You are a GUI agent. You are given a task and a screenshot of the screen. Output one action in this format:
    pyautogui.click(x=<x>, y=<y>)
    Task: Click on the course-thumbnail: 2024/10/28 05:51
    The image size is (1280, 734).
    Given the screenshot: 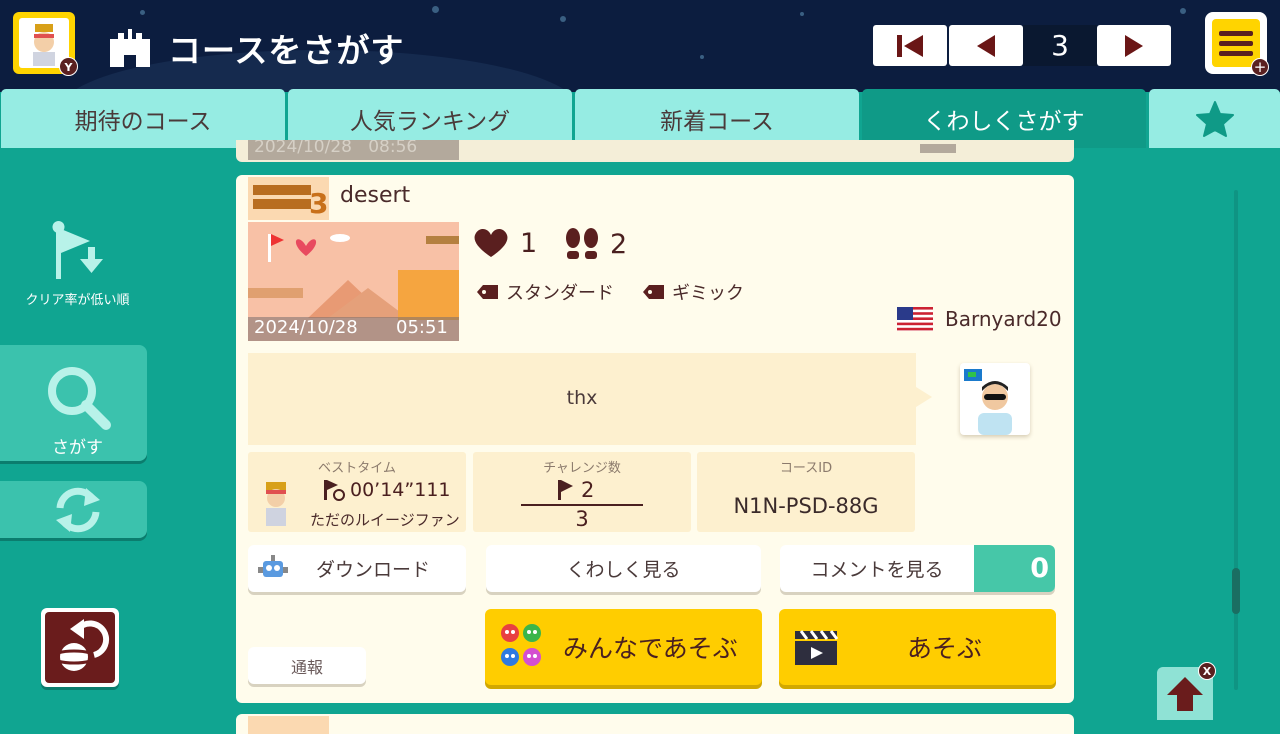 What is the action you would take?
    pyautogui.click(x=353, y=281)
    